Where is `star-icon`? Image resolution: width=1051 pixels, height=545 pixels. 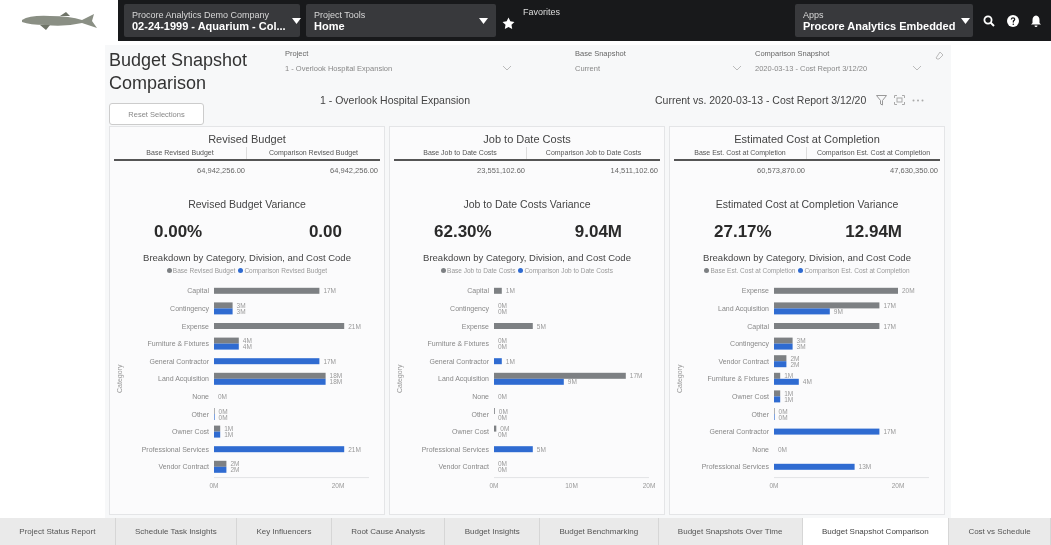
star-icon is located at coordinates (508, 23).